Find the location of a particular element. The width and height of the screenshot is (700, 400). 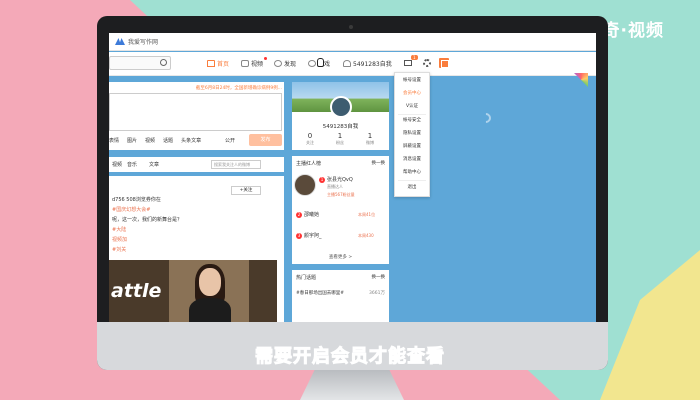

see-more-link: 查看更多 > is located at coordinates (340, 257).